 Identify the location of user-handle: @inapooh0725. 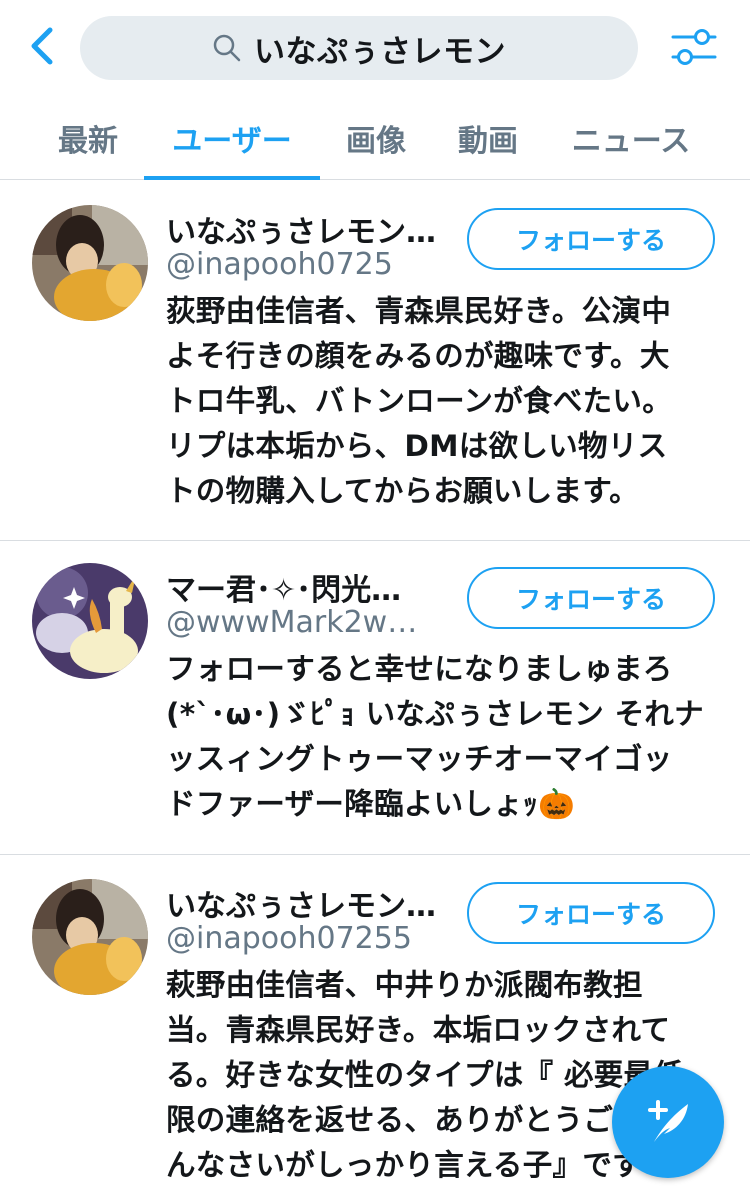
(279, 264).